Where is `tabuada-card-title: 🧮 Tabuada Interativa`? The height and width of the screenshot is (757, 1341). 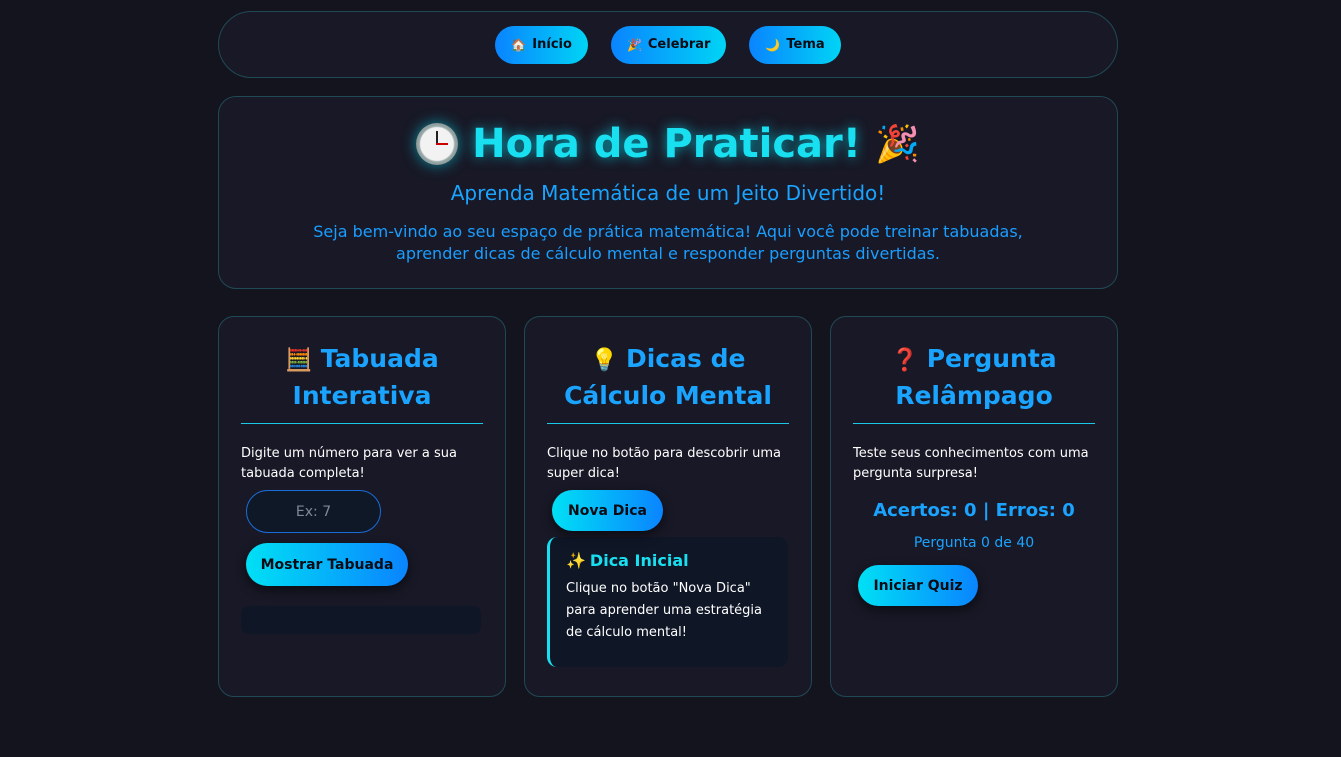
tabuada-card-title: 🧮 Tabuada Interativa is located at coordinates (362, 382).